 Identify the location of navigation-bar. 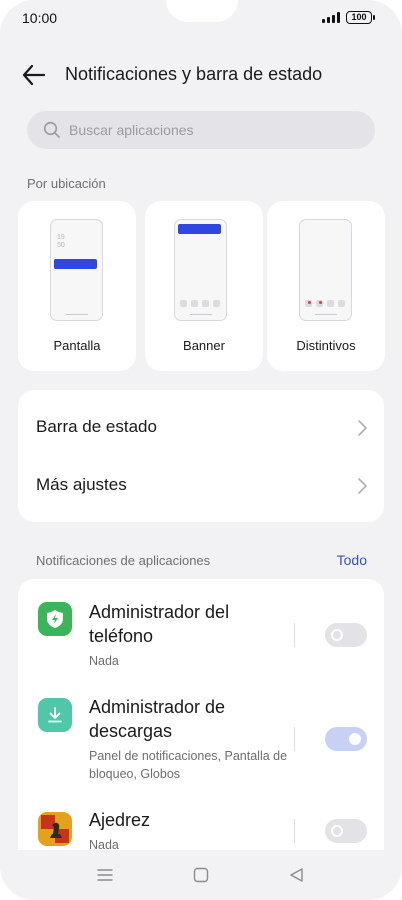
(201, 875).